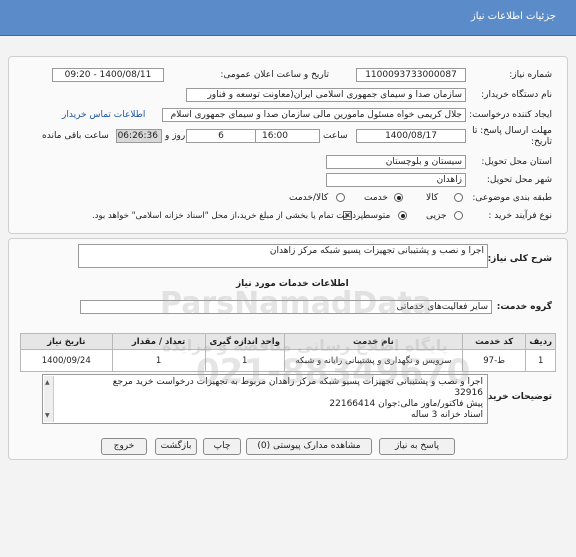  Describe the element at coordinates (524, 307) in the screenshot. I see `service-group-label: گروه خدمت:` at that location.